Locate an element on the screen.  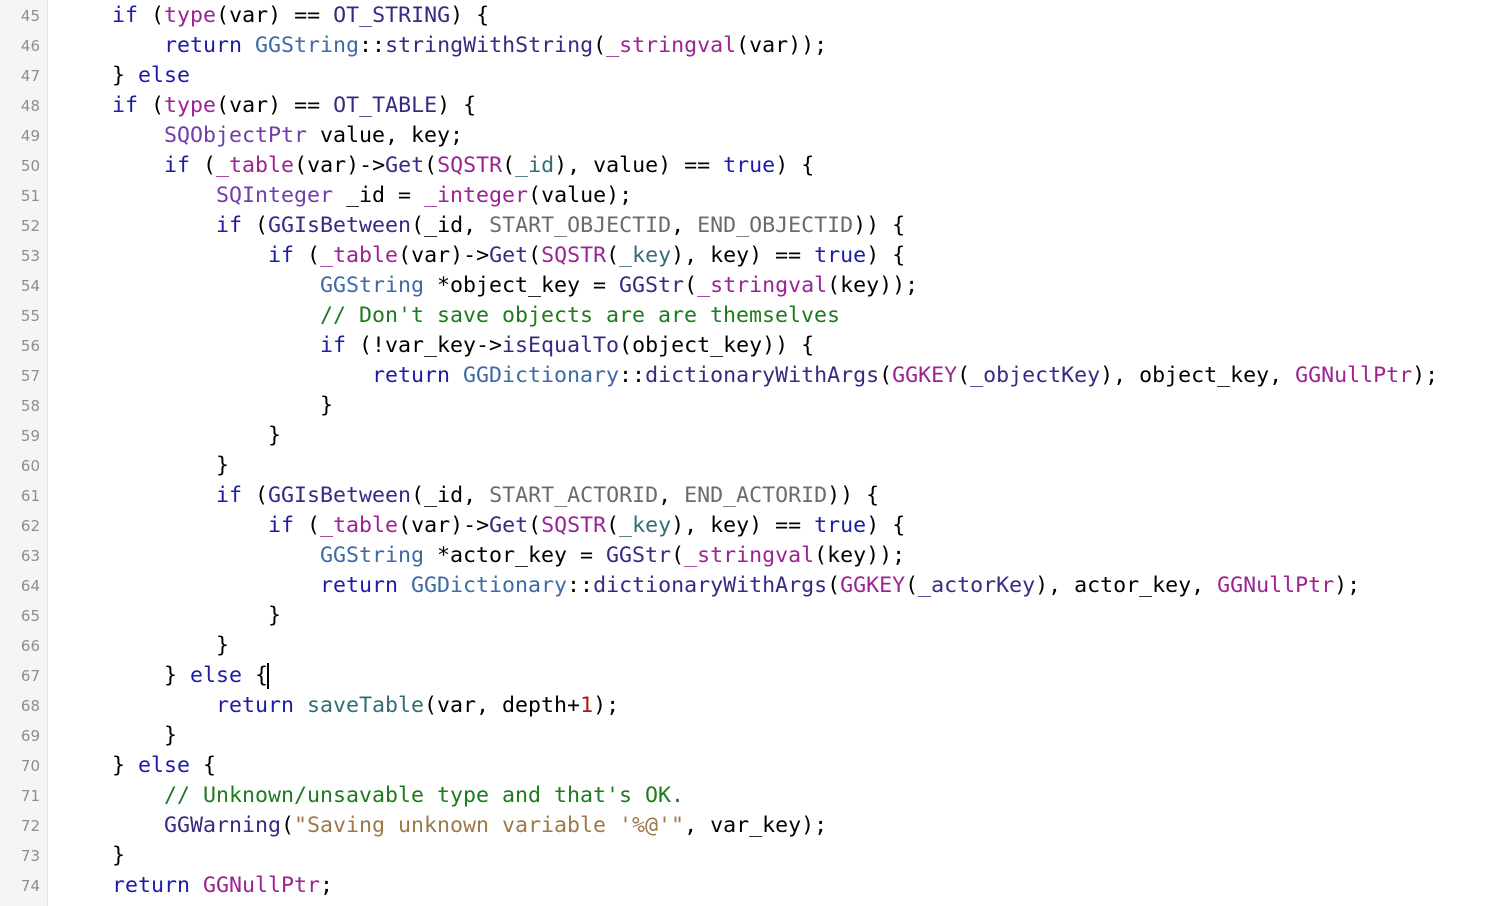
code-text: ; is located at coordinates (327, 885).